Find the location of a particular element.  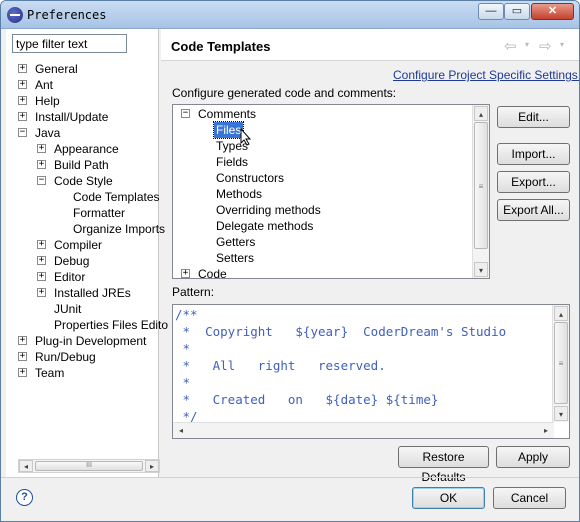

tree-item-label: Types is located at coordinates (232, 146).